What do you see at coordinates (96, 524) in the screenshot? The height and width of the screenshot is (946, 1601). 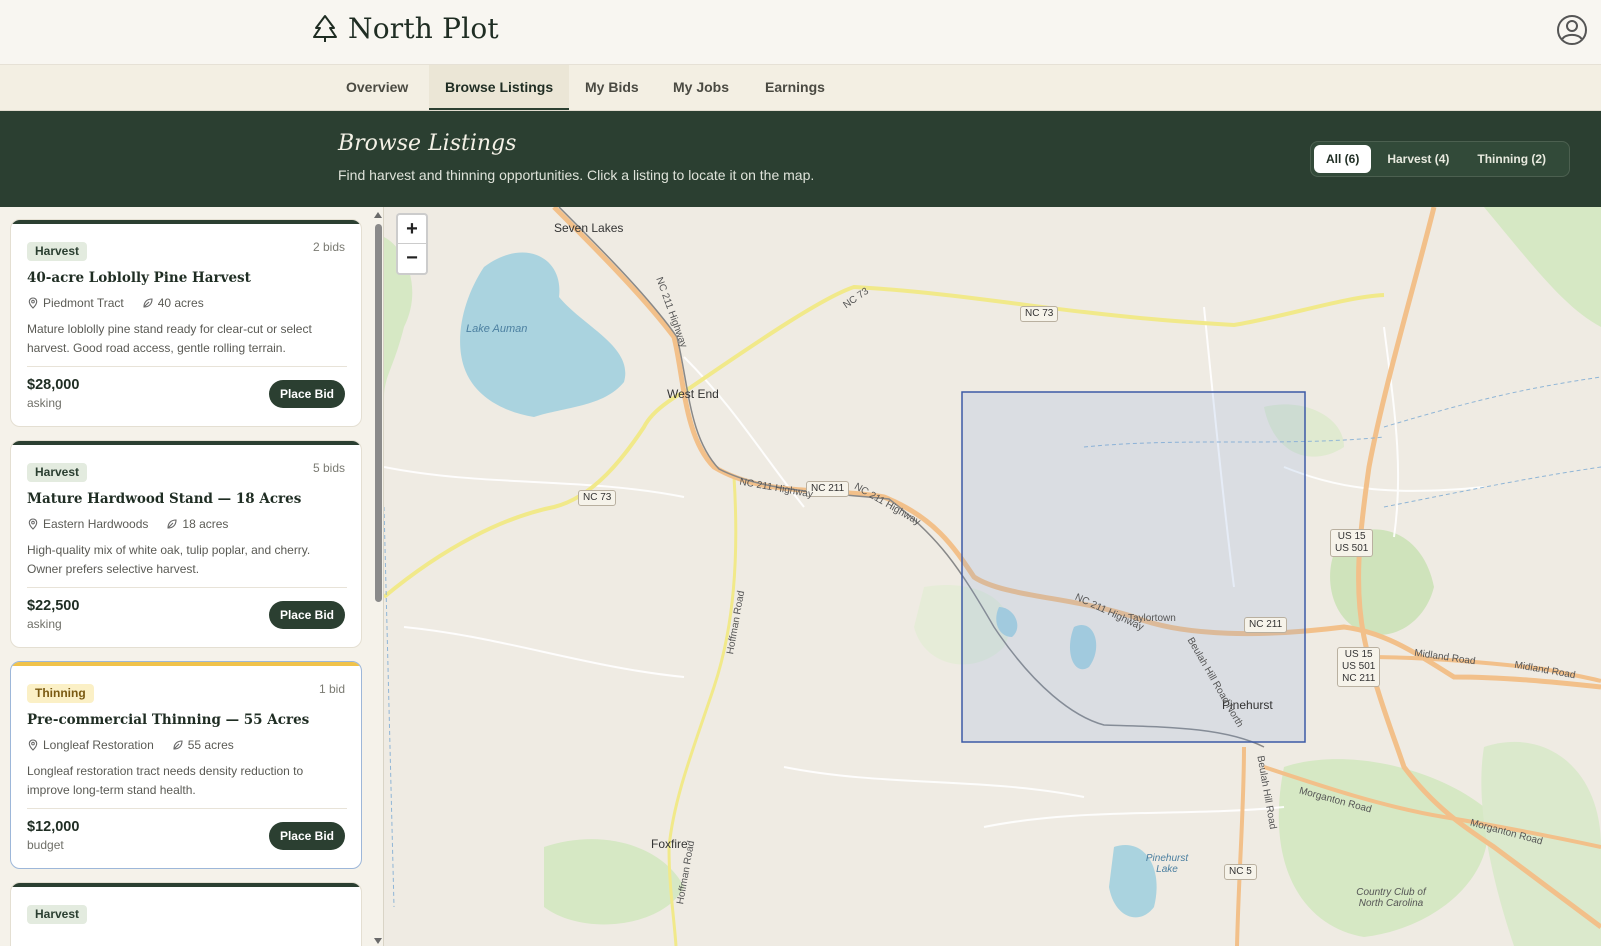 I see `listing-location: Eastern Hardwoods` at bounding box center [96, 524].